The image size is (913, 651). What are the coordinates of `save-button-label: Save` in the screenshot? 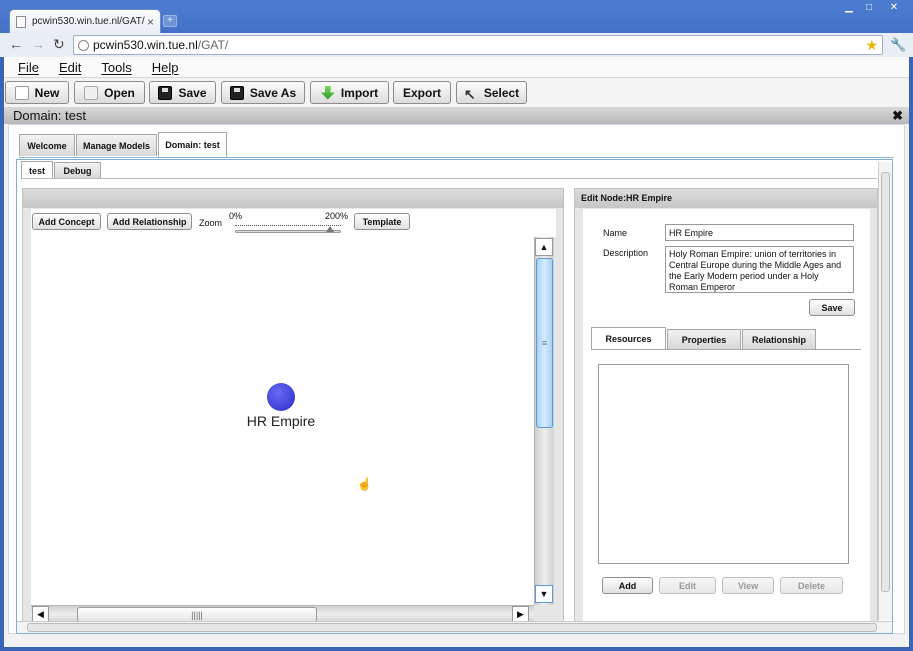 It's located at (192, 92).